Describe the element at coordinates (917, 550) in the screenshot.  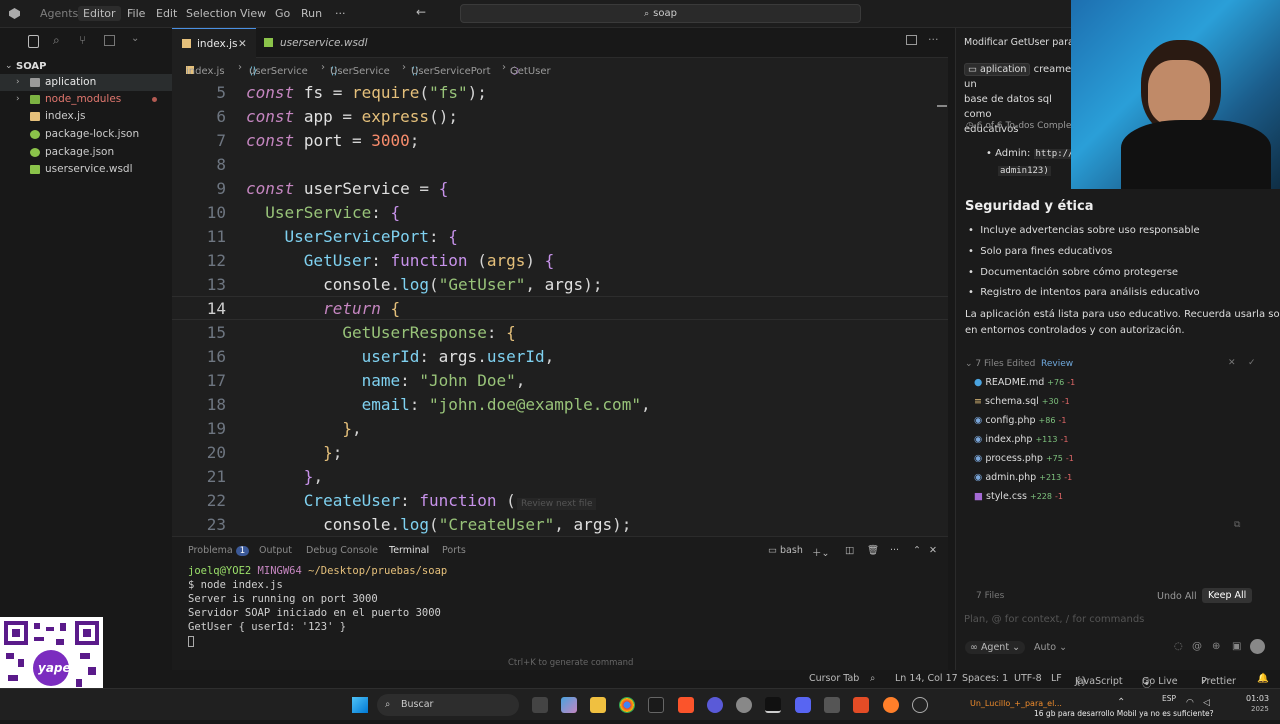
I see `maximize-panel-icon: ⌃` at that location.